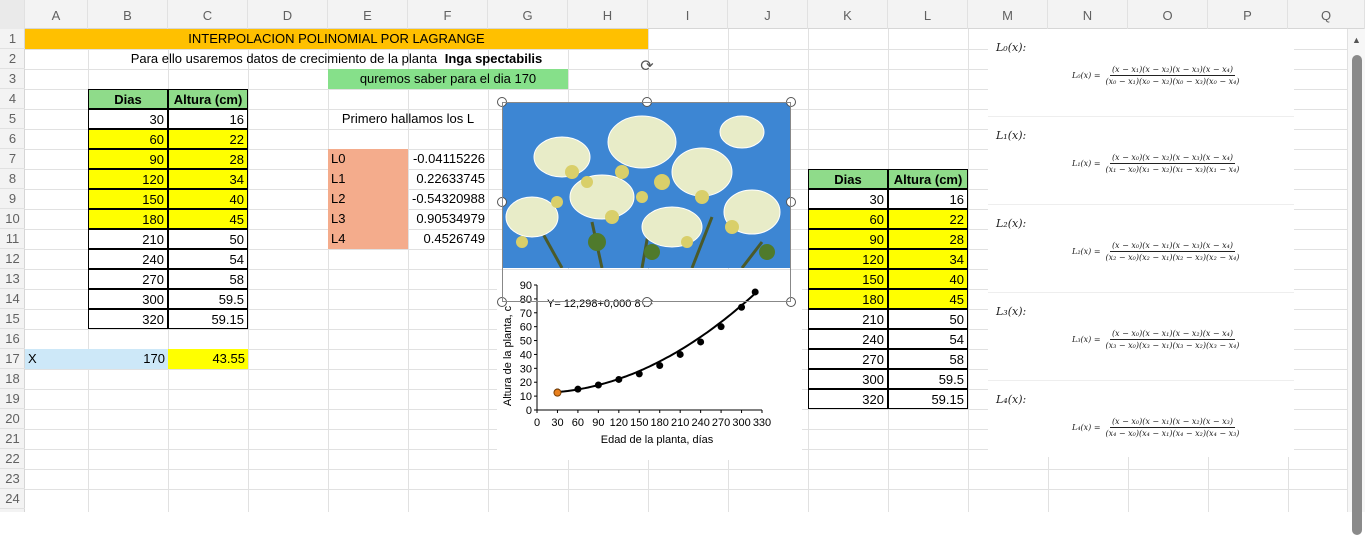  I want to click on table2-dias-cell: 30, so click(848, 199).